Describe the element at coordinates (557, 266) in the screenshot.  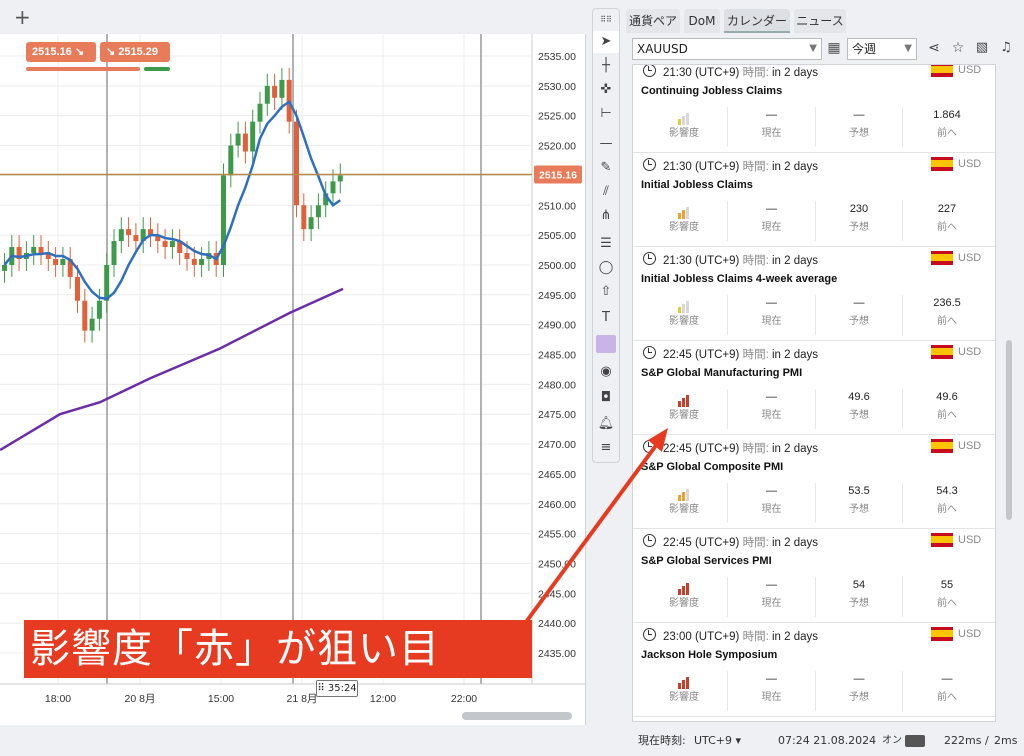
I see `price-tick-label: 2500.00` at that location.